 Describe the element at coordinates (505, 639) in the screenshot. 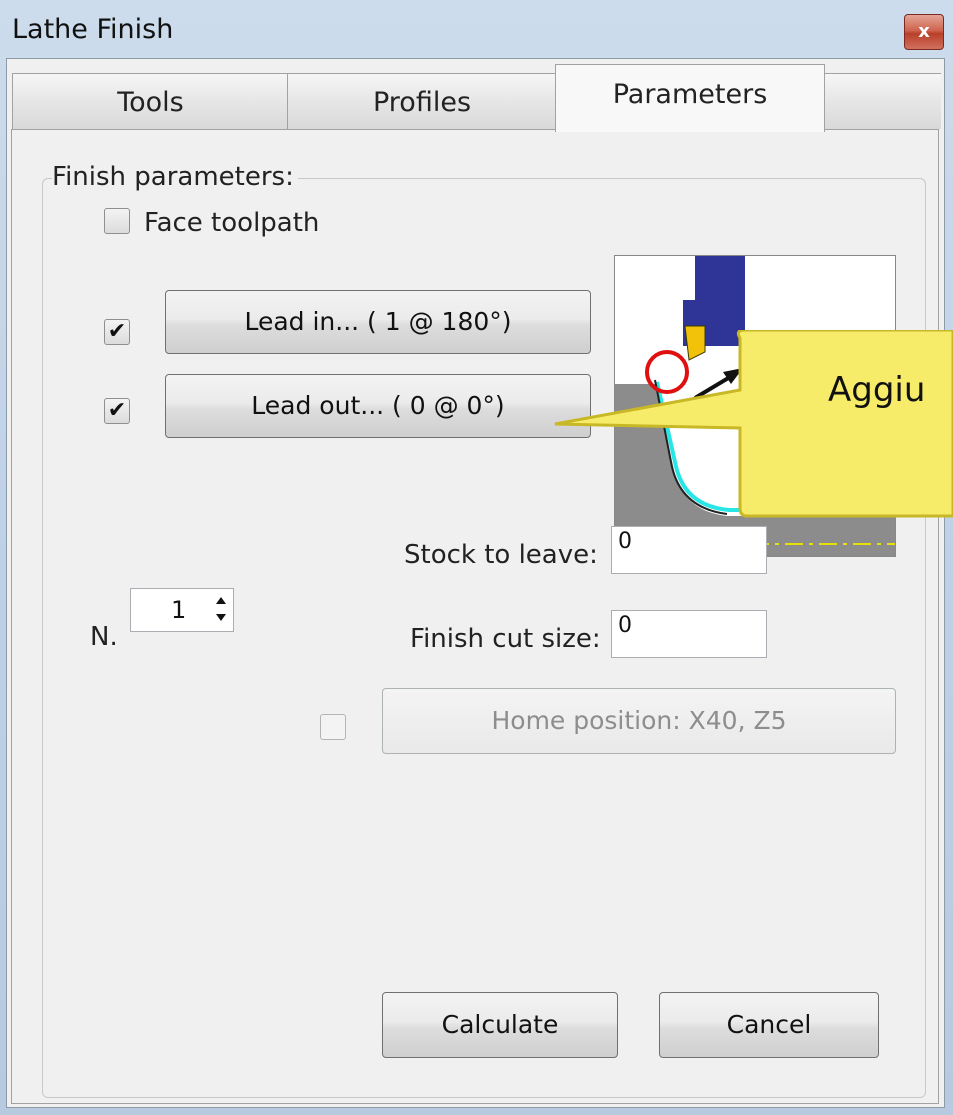

I see `finish-cut-size-label: Finish cut size:` at that location.